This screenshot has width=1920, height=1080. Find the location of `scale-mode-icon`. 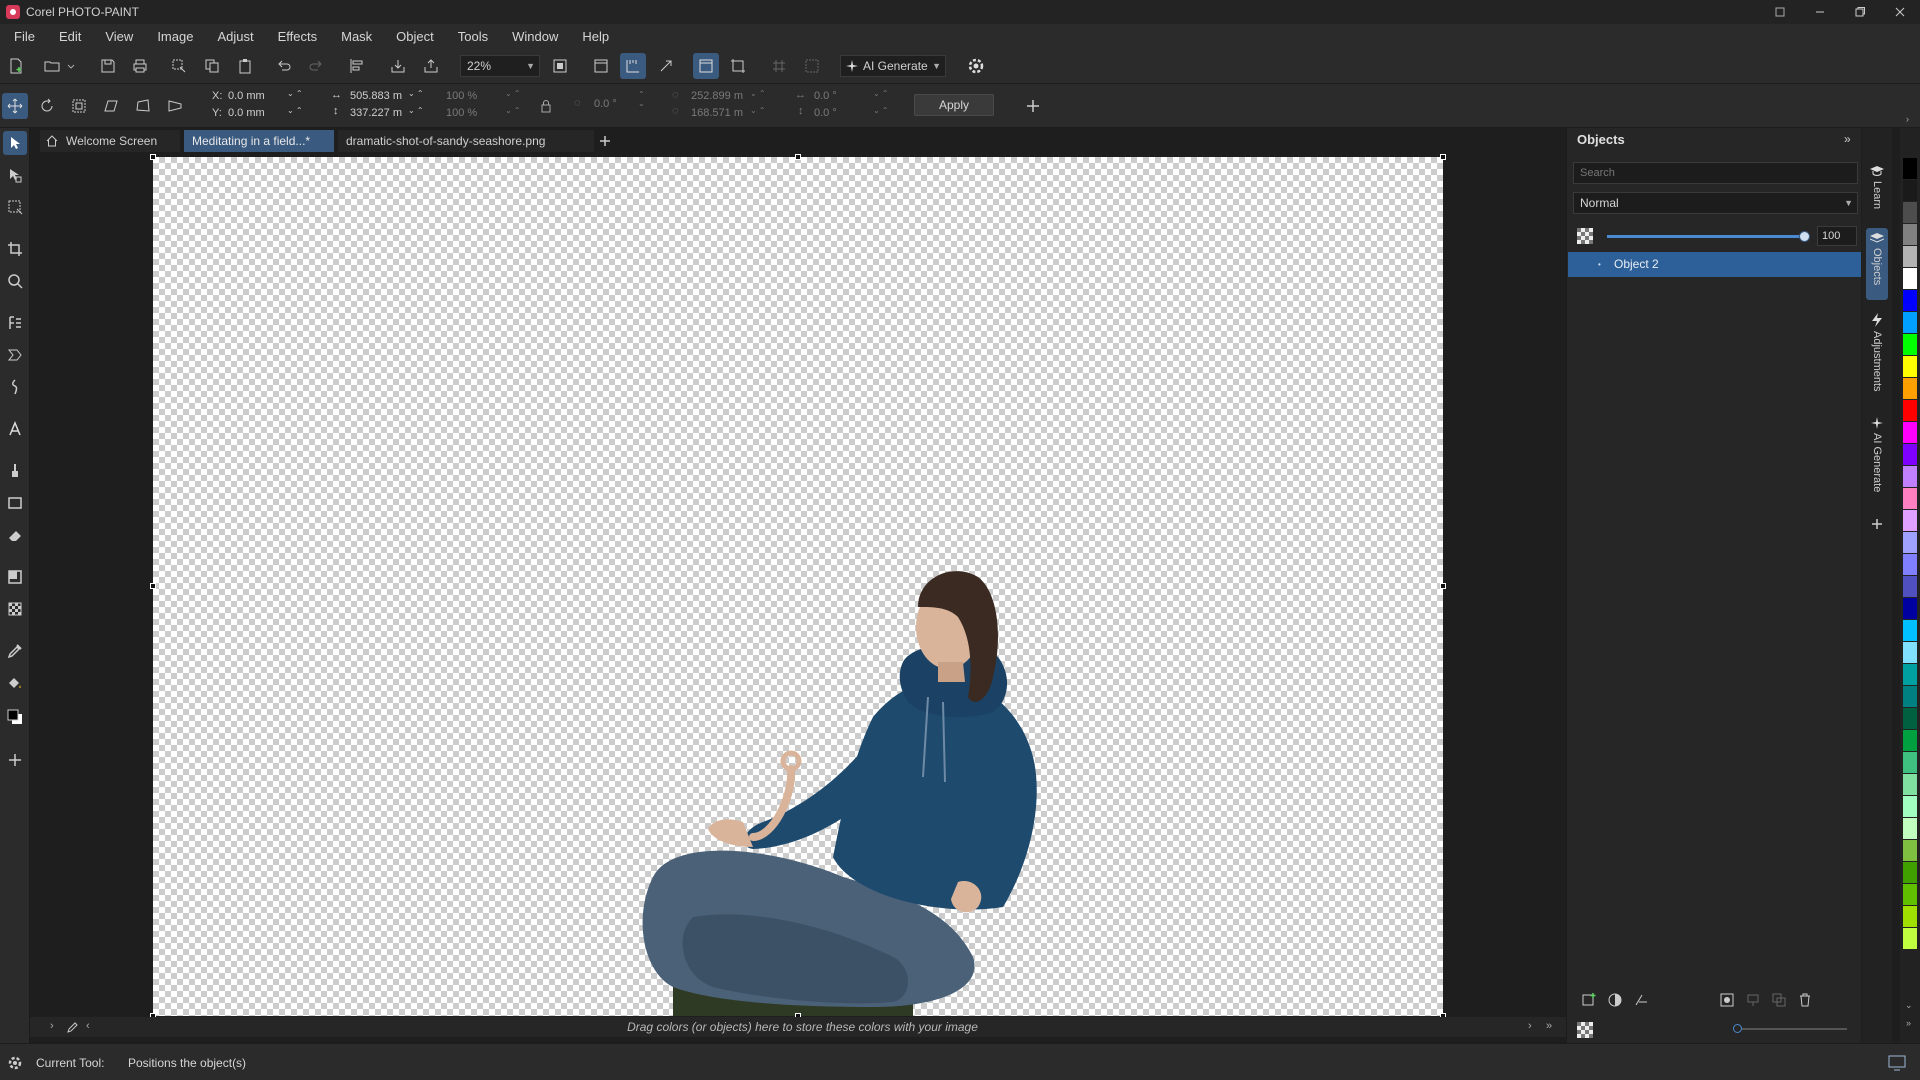

scale-mode-icon is located at coordinates (79, 106).